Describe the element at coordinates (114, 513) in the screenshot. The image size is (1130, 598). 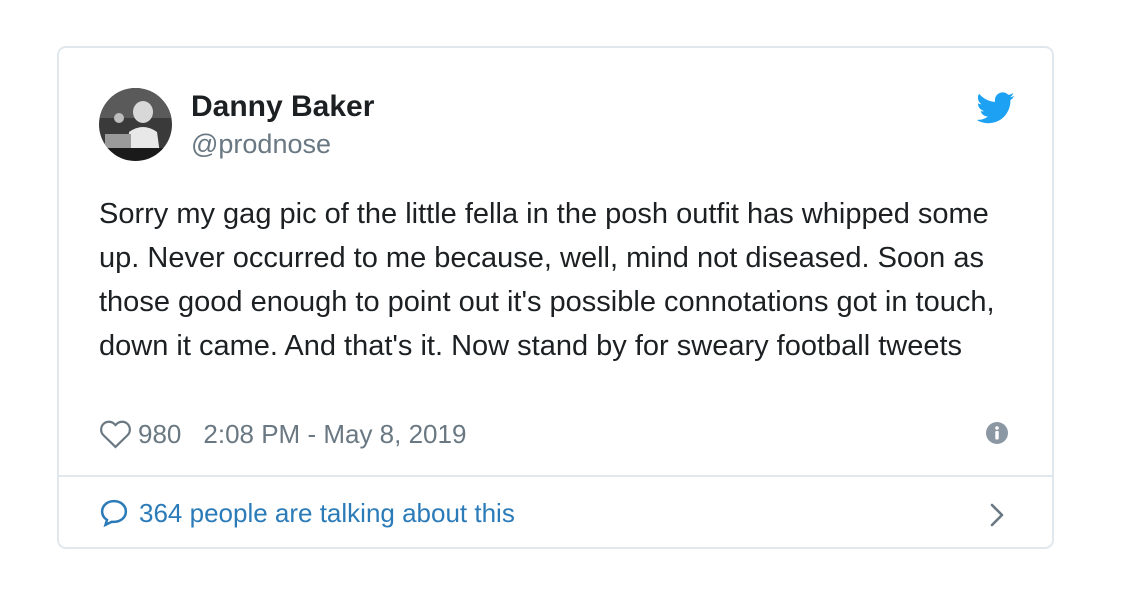
I see `speech-bubble-icon` at that location.